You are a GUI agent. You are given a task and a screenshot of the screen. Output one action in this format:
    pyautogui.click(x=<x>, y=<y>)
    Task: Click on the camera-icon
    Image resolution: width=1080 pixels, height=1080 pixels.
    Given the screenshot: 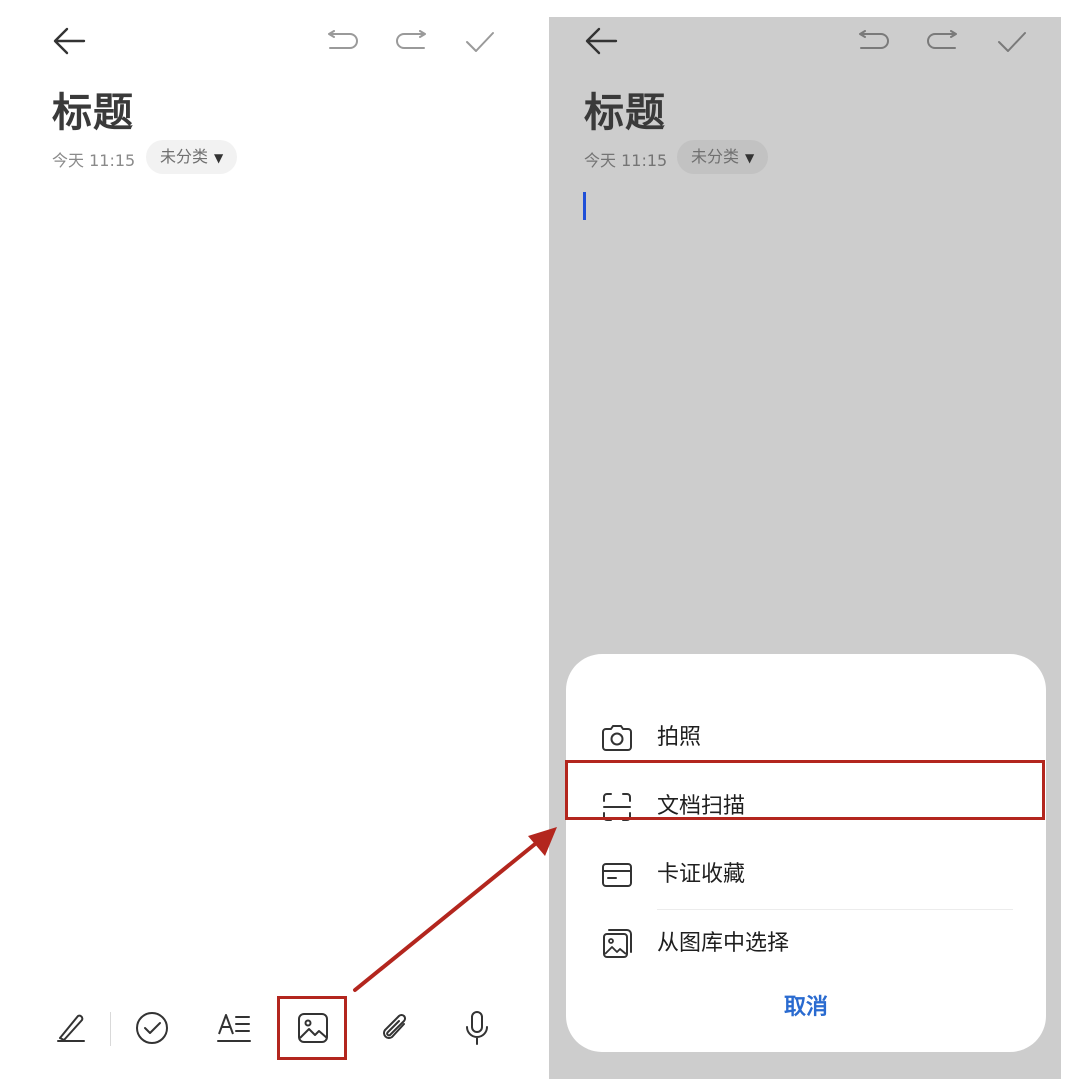 What is the action you would take?
    pyautogui.click(x=617, y=738)
    